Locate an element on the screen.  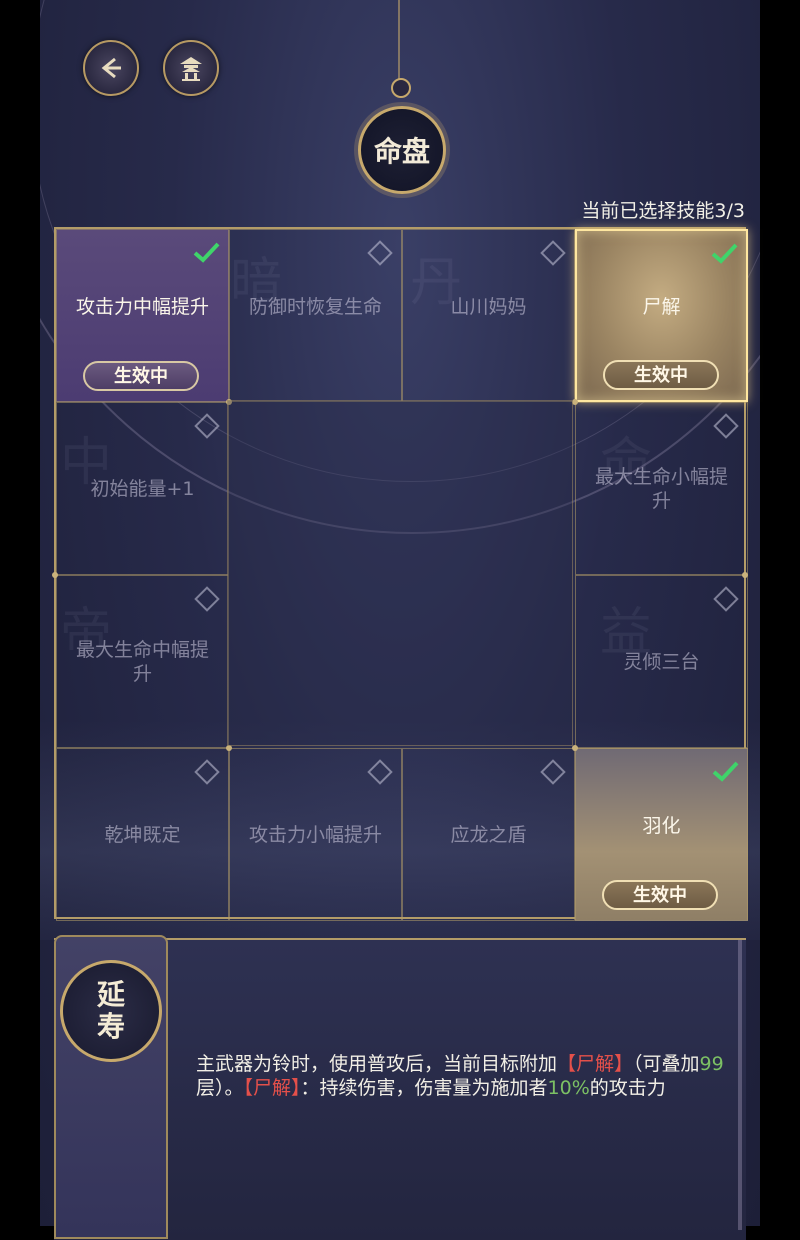
skill-label: 攻击力小幅提升 is located at coordinates (315, 834).